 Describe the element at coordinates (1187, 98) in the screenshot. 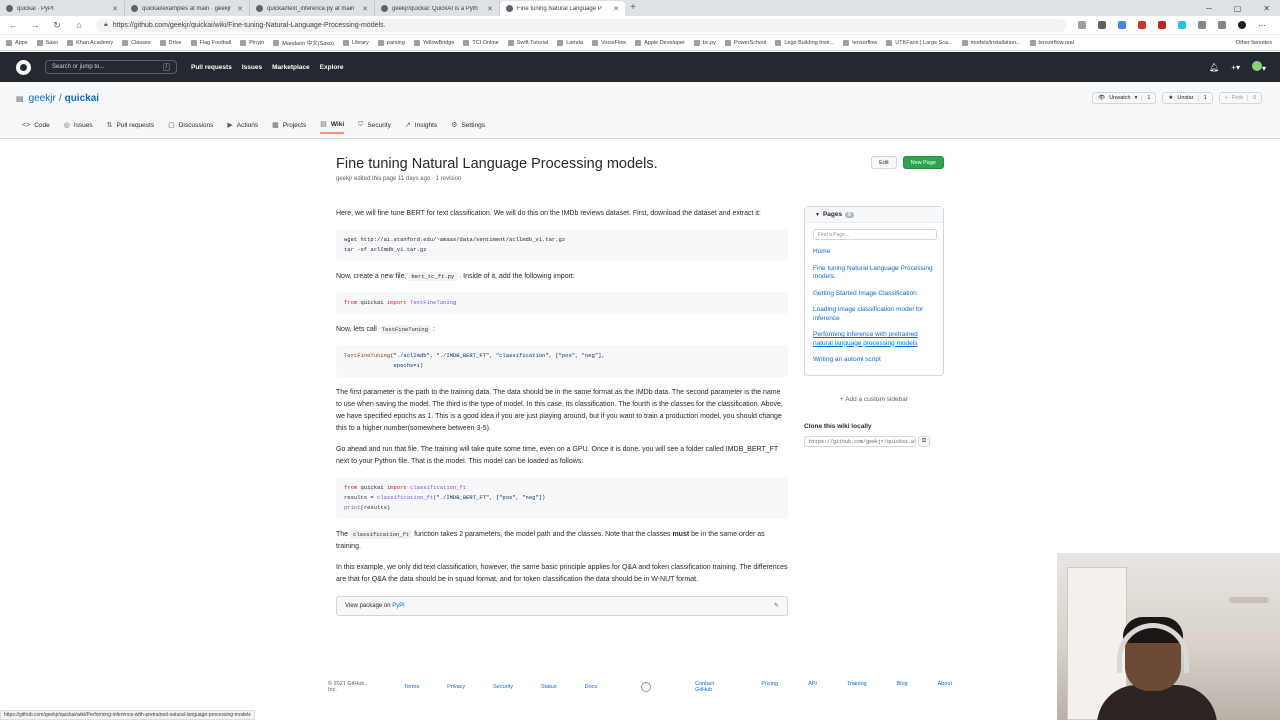

I see `unstar-button: ★ Unstar 1` at that location.